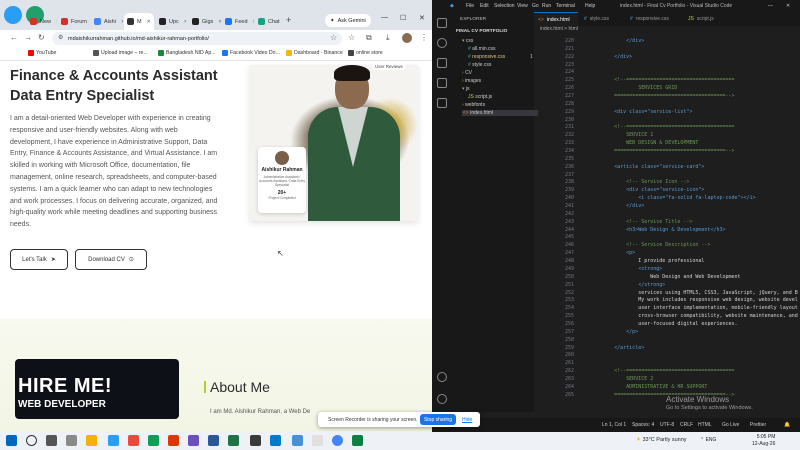 The image size is (800, 450). Describe the element at coordinates (688, 144) in the screenshot. I see `code-line: WEB DESIGN & DEVELOPMENT` at that location.